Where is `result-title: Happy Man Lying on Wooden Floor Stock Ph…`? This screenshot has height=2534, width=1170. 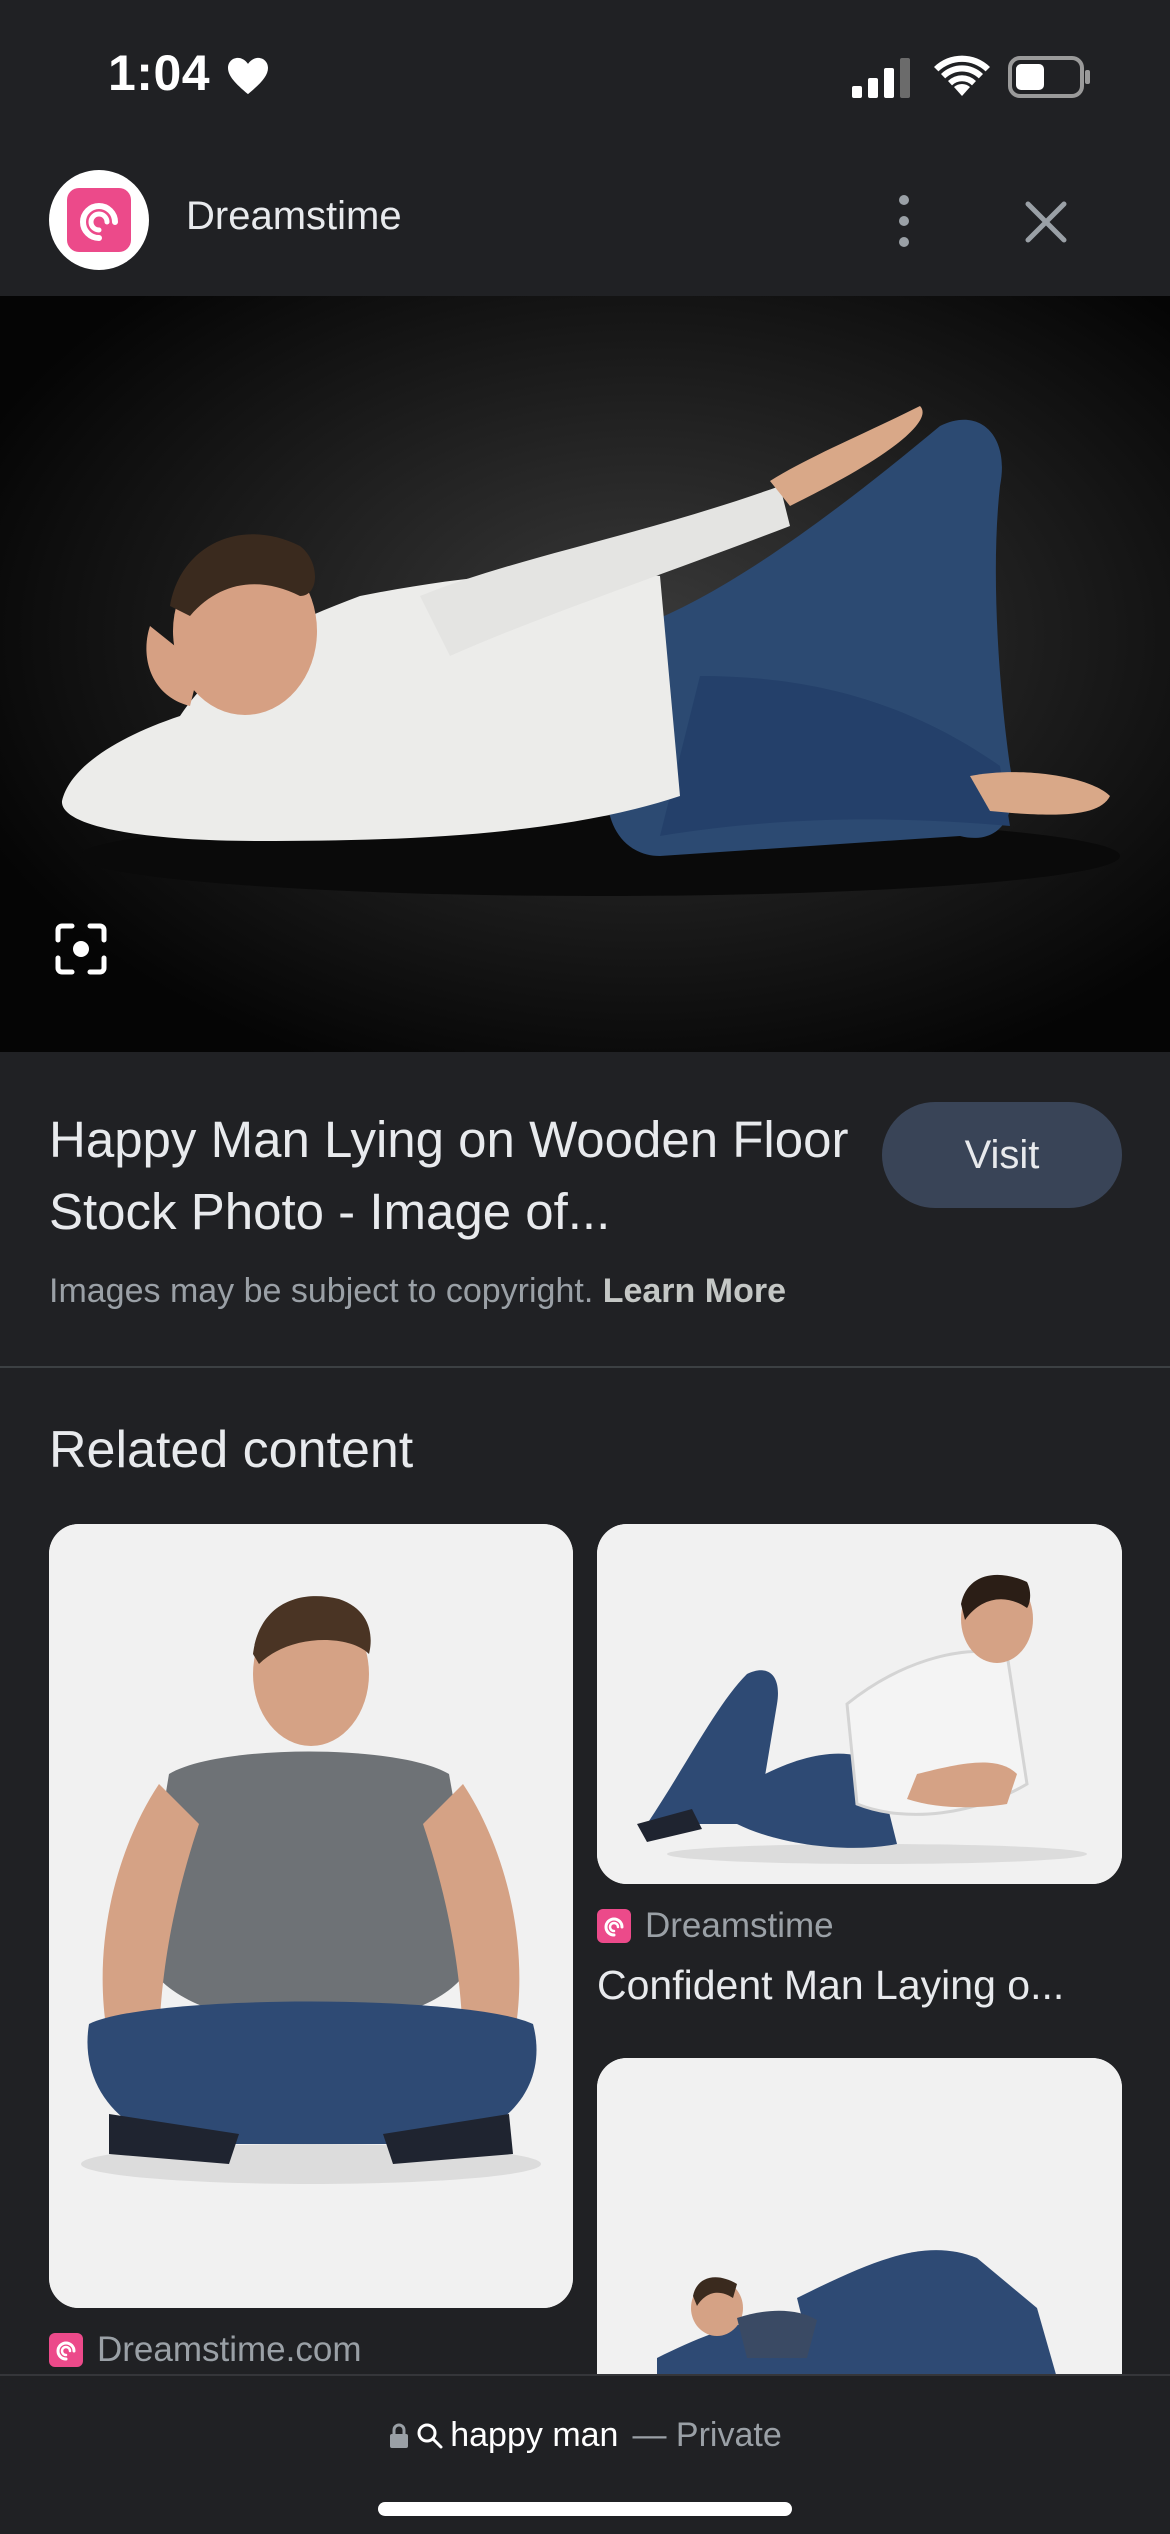 result-title: Happy Man Lying on Wooden Floor Stock Ph… is located at coordinates (449, 1176).